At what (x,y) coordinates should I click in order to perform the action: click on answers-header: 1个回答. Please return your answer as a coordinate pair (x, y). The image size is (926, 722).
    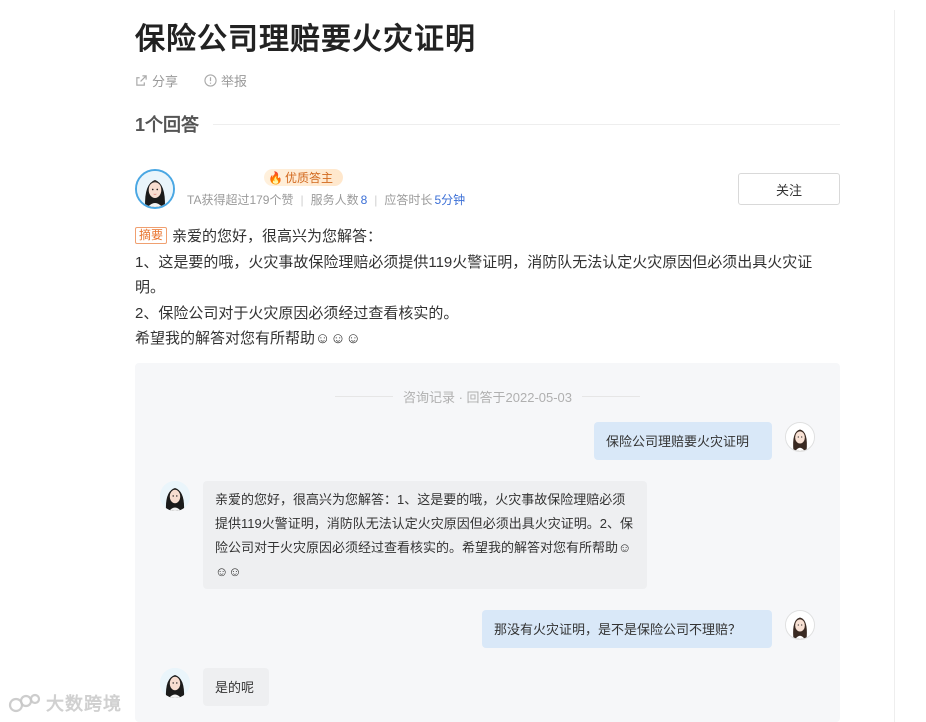
    Looking at the image, I should click on (487, 124).